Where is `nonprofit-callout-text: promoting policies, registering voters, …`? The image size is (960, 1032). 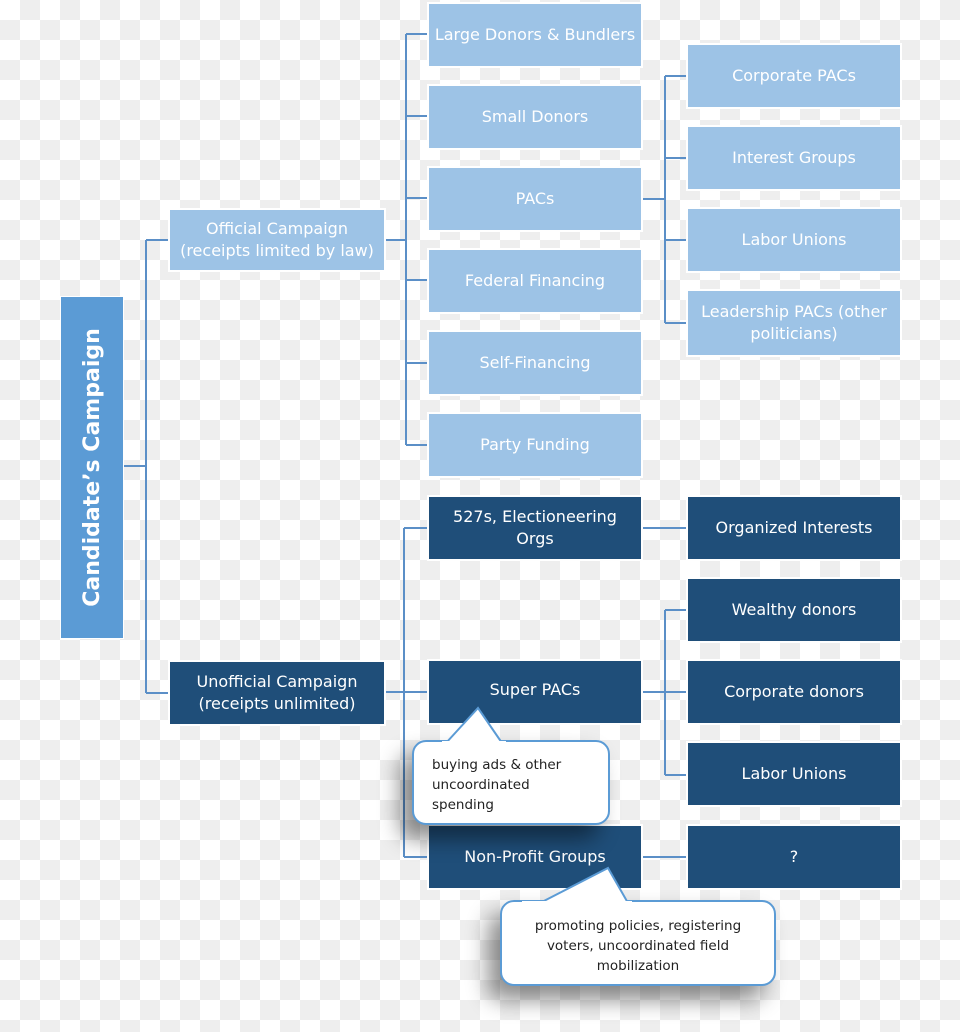 nonprofit-callout-text: promoting policies, registering voters, … is located at coordinates (638, 946).